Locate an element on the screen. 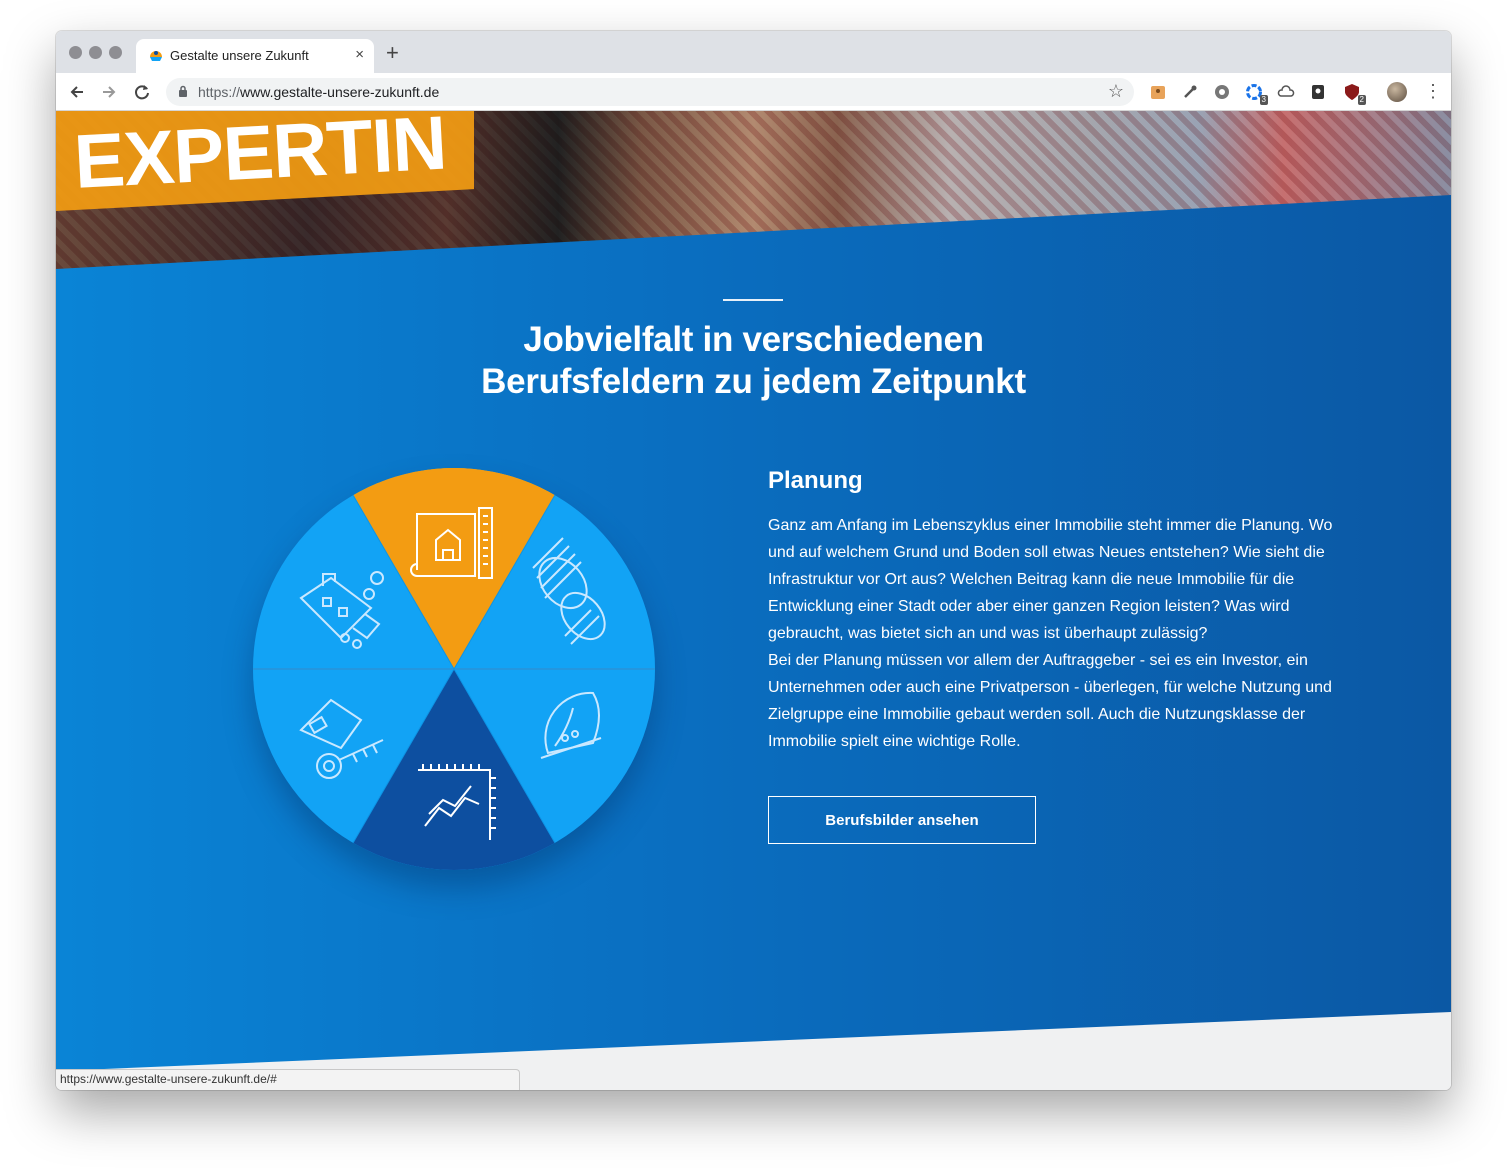 The width and height of the screenshot is (1507, 1170). back-button is located at coordinates (77, 92).